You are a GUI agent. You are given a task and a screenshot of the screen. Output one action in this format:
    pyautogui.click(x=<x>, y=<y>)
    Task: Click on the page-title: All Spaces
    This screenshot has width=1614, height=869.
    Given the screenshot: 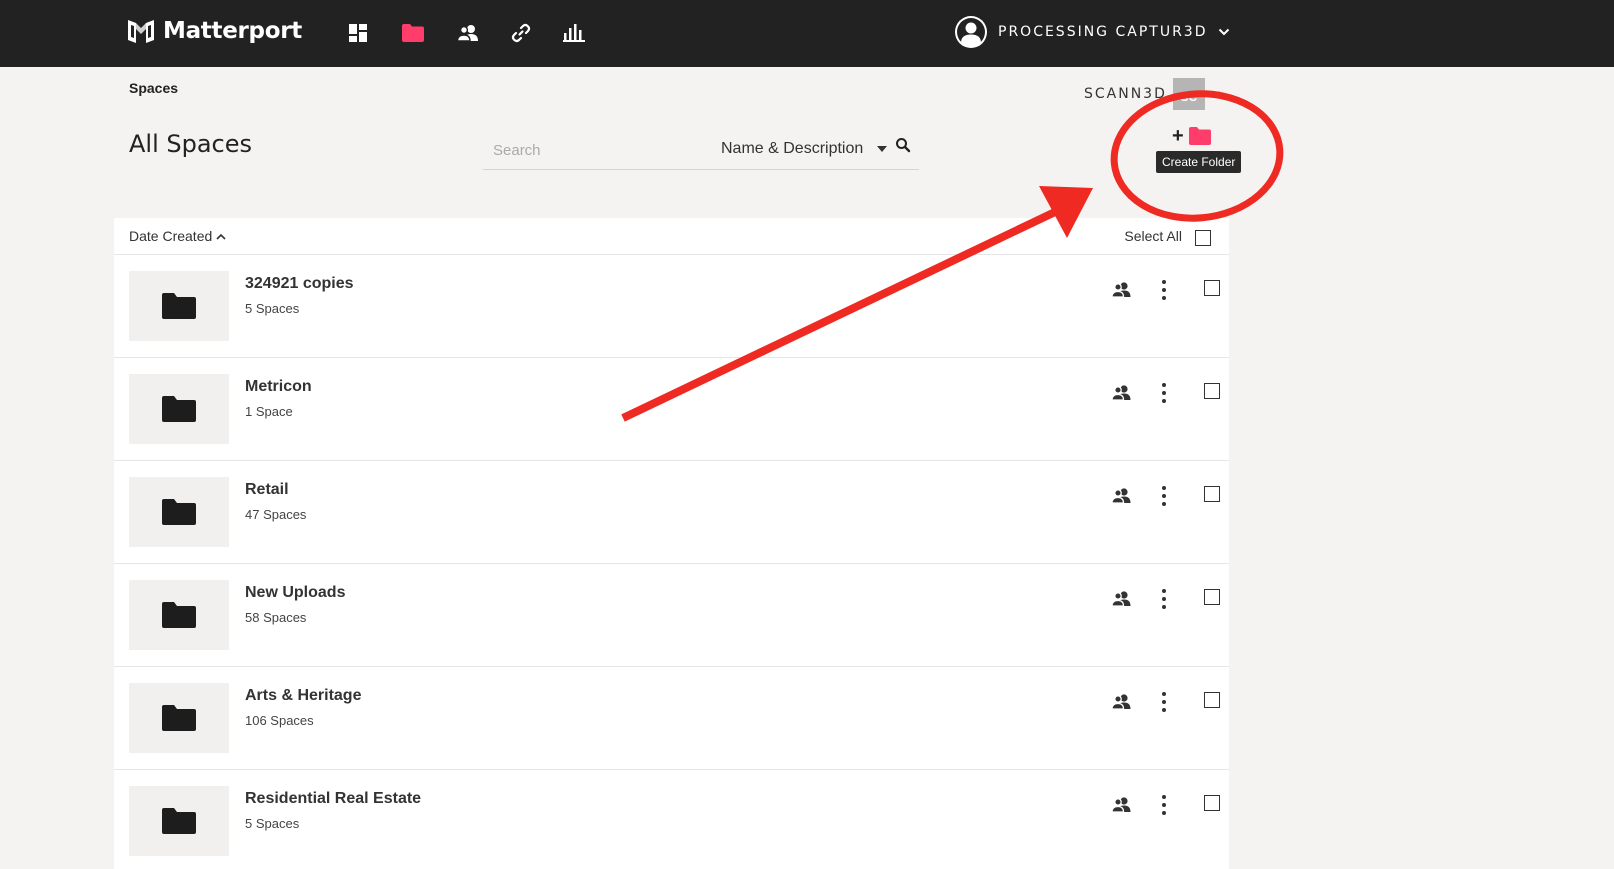 What is the action you would take?
    pyautogui.click(x=191, y=144)
    